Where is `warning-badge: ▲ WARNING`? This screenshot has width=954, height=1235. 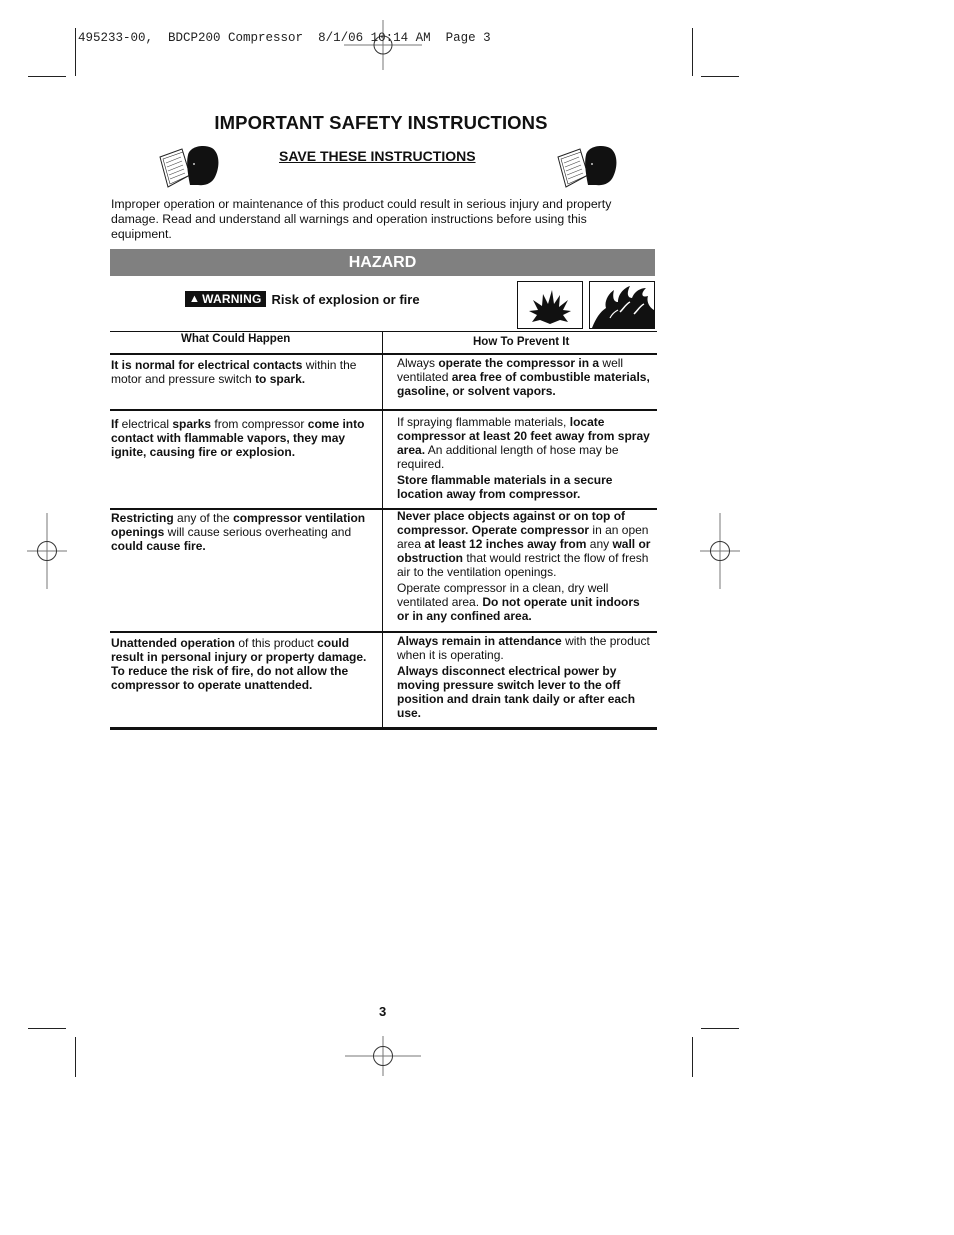
warning-badge: ▲ WARNING is located at coordinates (225, 299).